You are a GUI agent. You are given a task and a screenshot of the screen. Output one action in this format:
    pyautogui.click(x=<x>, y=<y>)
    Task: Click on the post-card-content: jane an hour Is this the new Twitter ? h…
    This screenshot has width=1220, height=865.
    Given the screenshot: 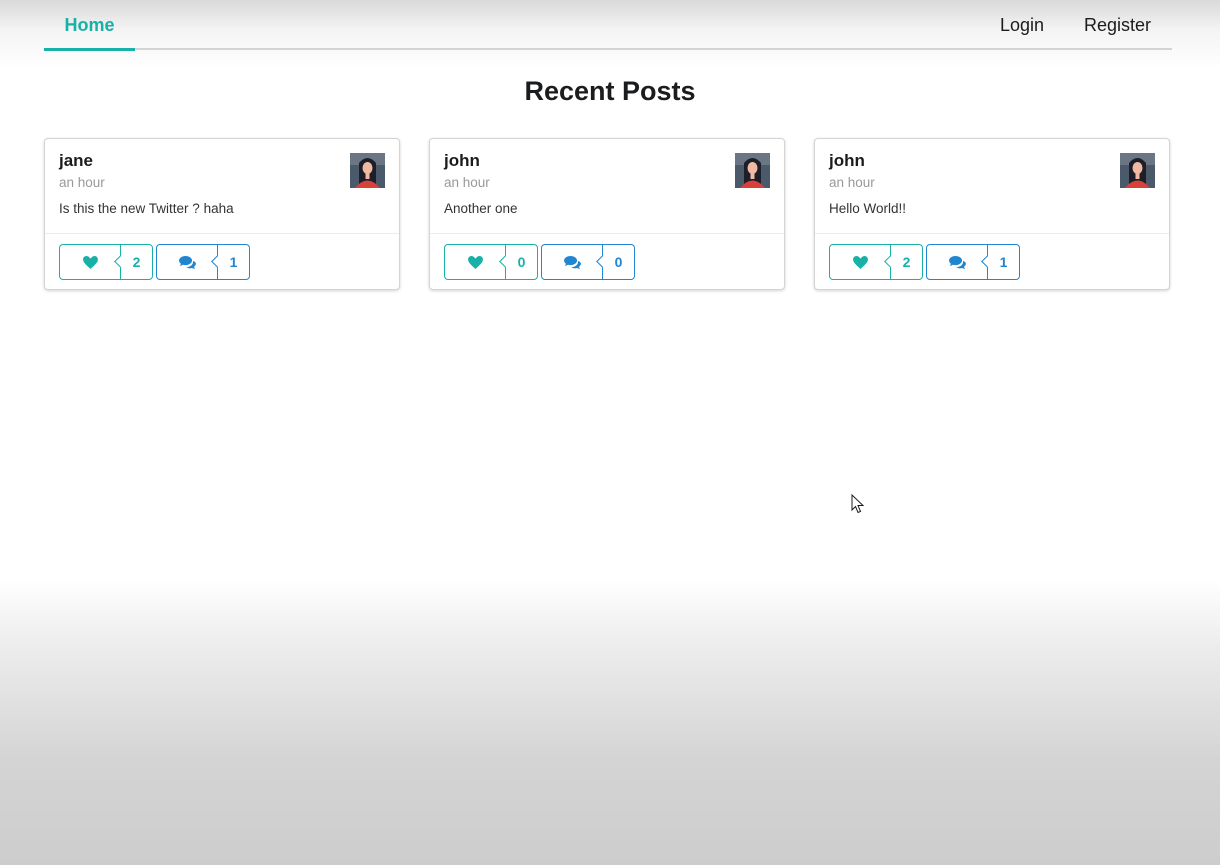 What is the action you would take?
    pyautogui.click(x=222, y=186)
    